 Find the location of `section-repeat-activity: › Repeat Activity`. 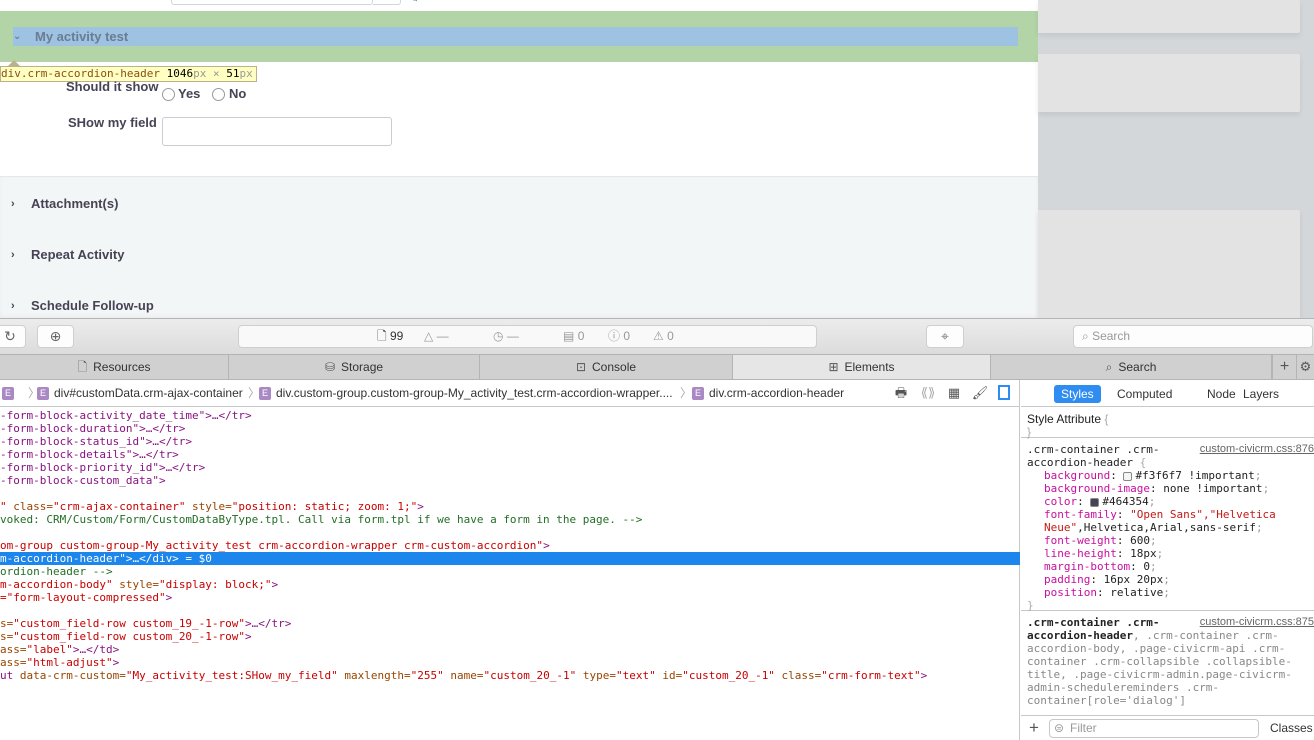

section-repeat-activity: › Repeat Activity is located at coordinates (519, 255).